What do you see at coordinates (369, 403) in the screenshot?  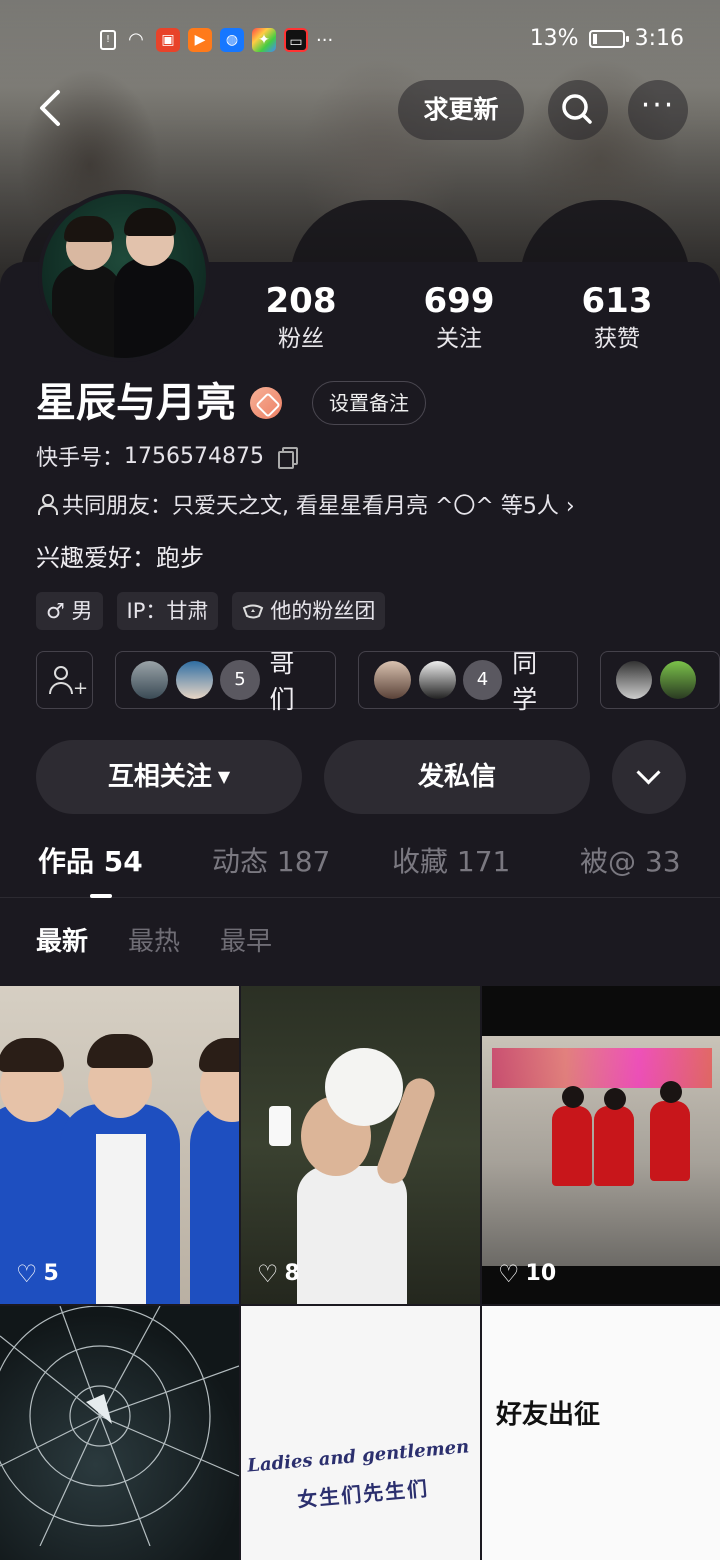 I see `set-remark-button: 设置备注` at bounding box center [369, 403].